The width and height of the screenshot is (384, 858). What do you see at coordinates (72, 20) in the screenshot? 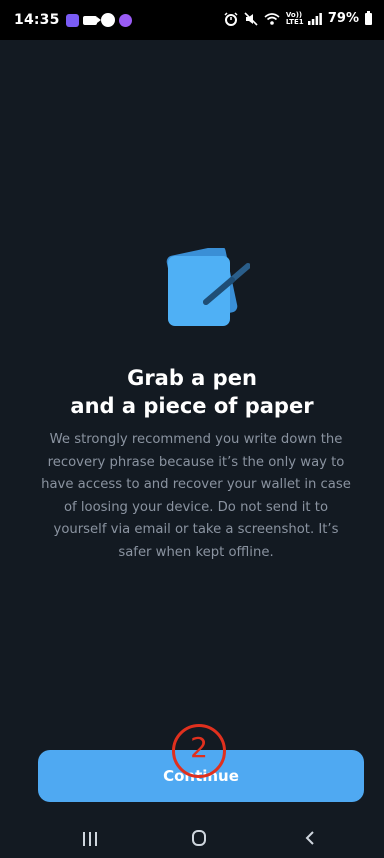
I see `infinity-app-icon` at bounding box center [72, 20].